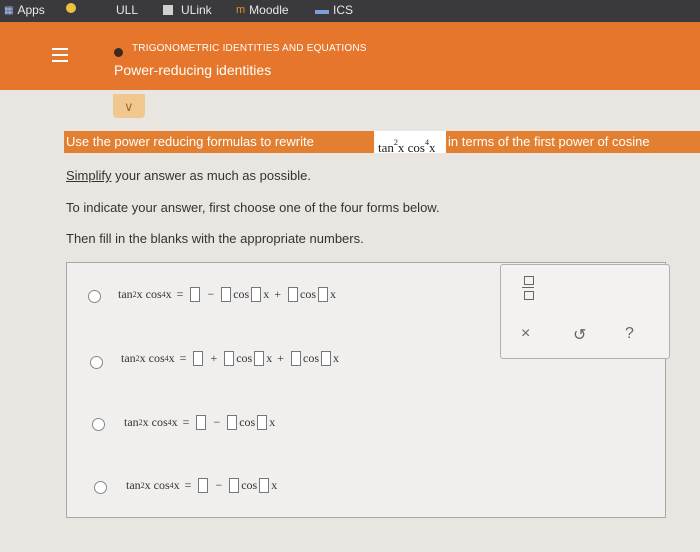 The image size is (700, 552). I want to click on bookmark-ics: ICS, so click(334, 10).